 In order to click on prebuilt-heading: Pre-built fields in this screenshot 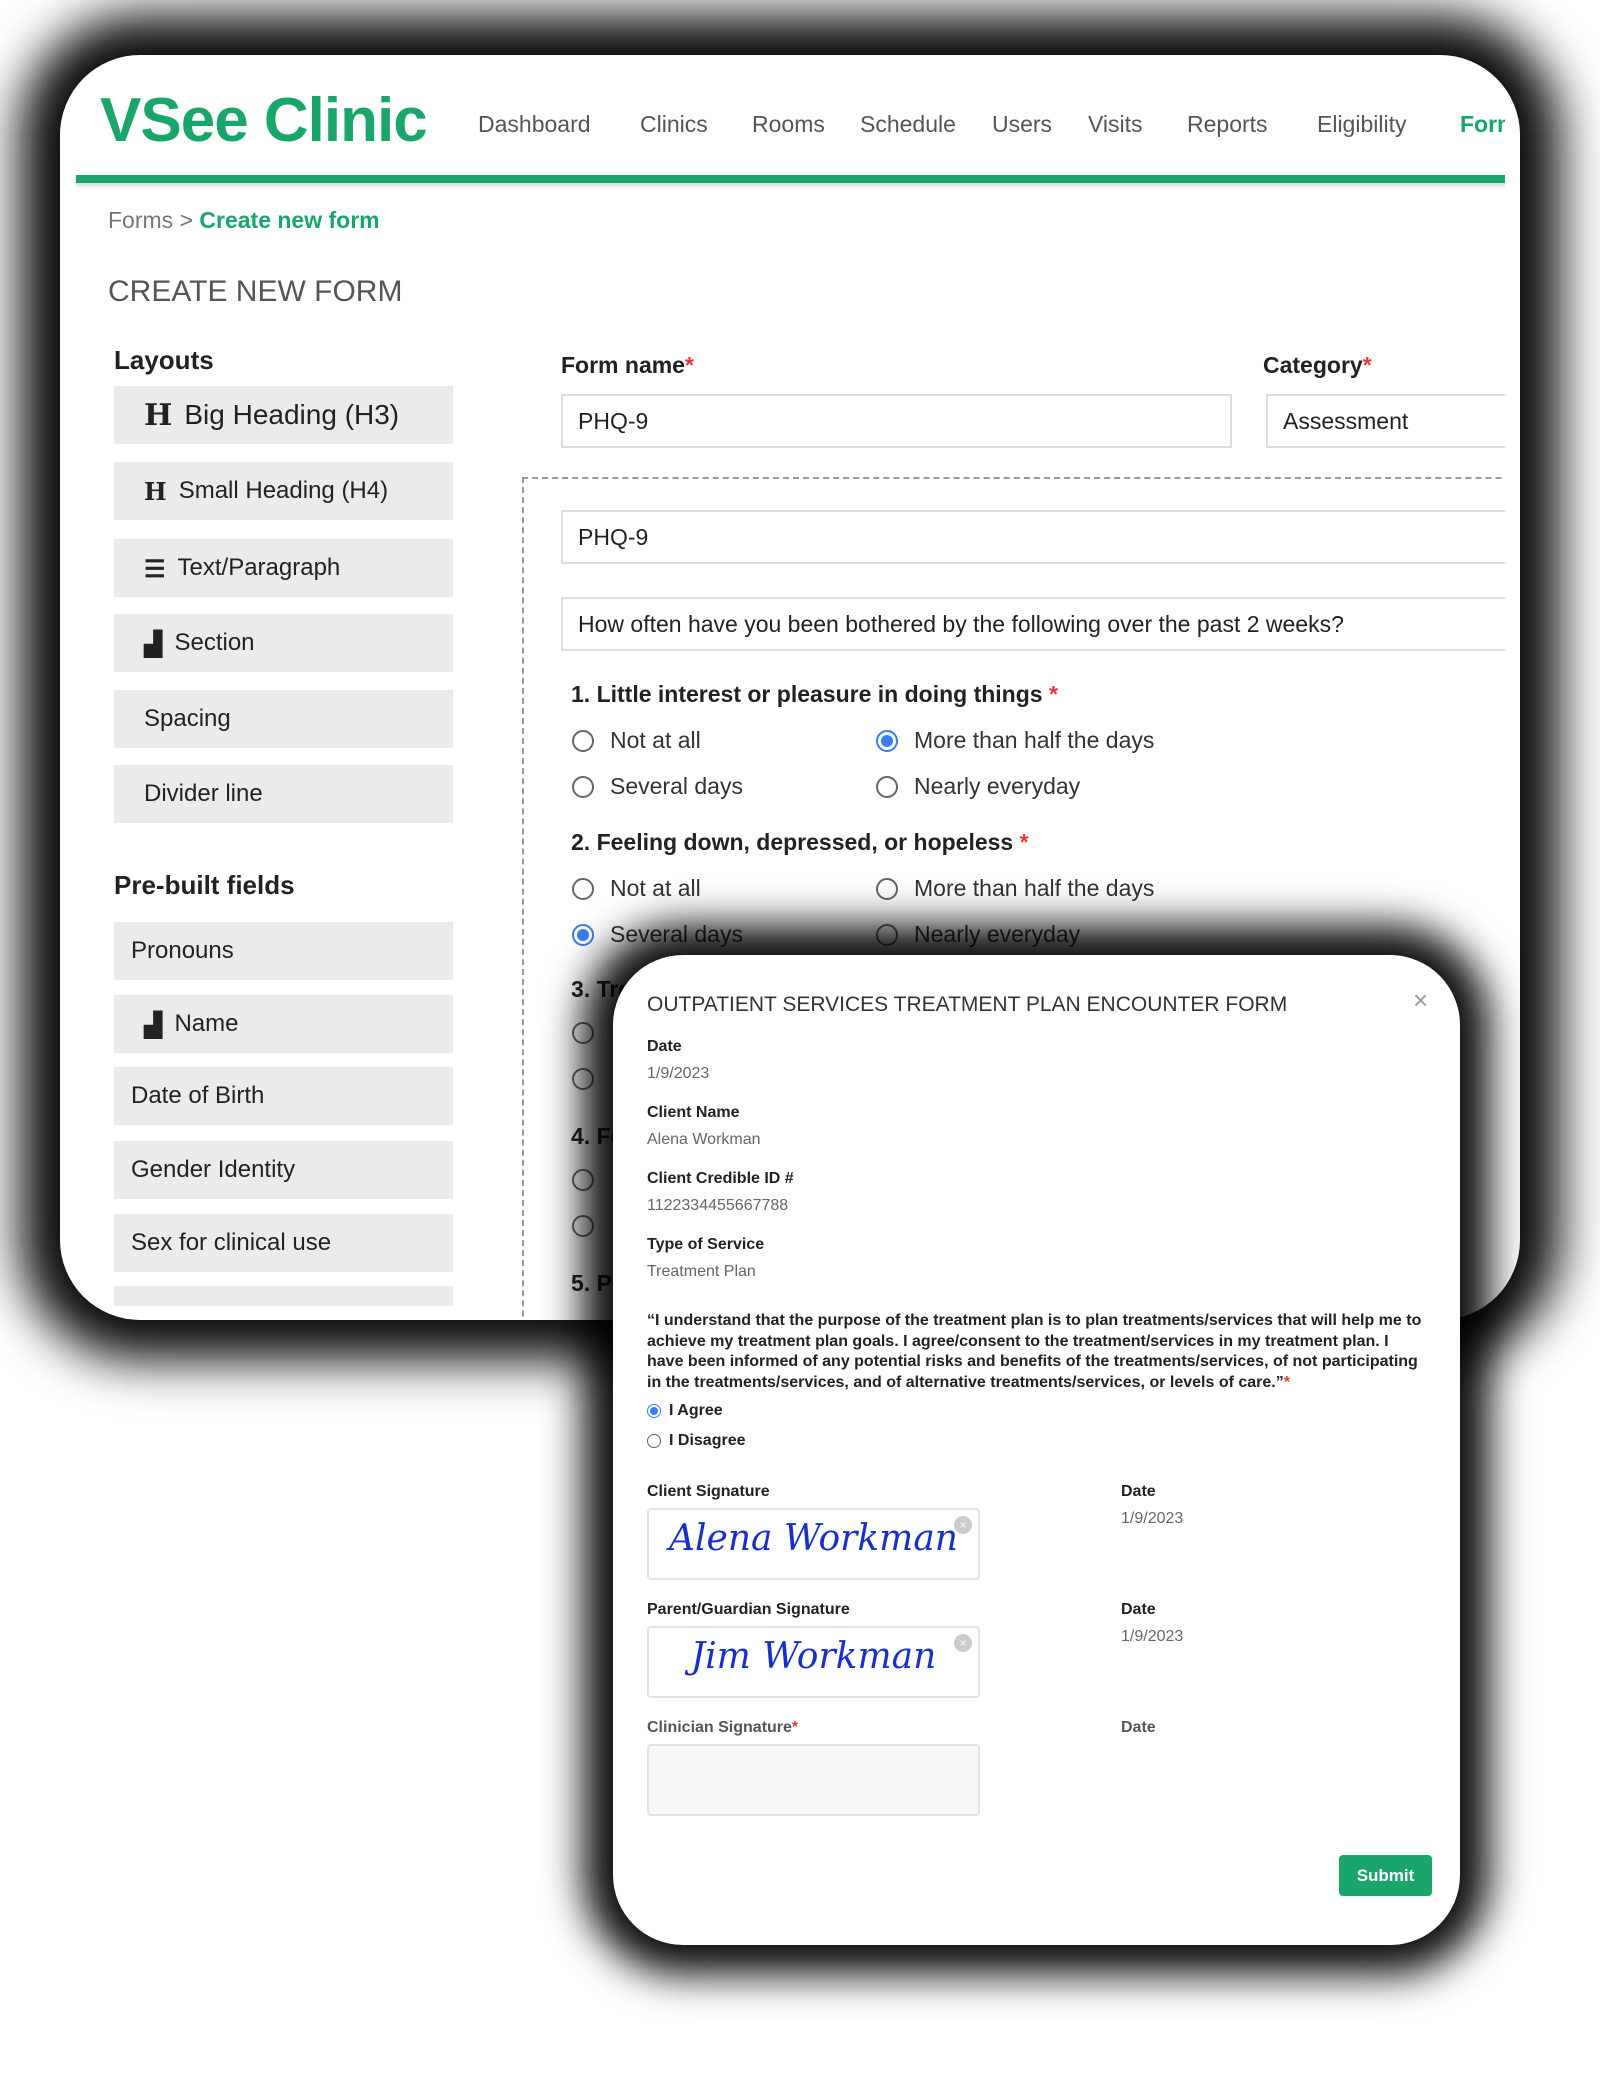, I will do `click(204, 885)`.